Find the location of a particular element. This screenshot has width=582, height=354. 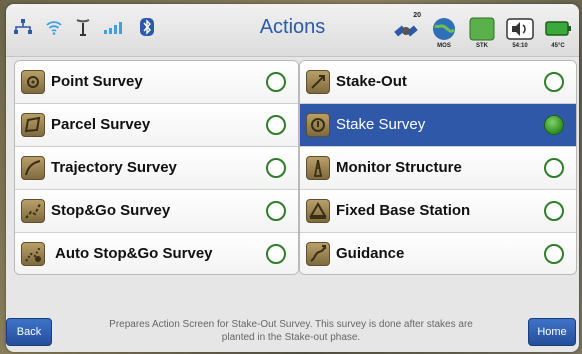

action-label: Monitor Structure is located at coordinates (399, 167).